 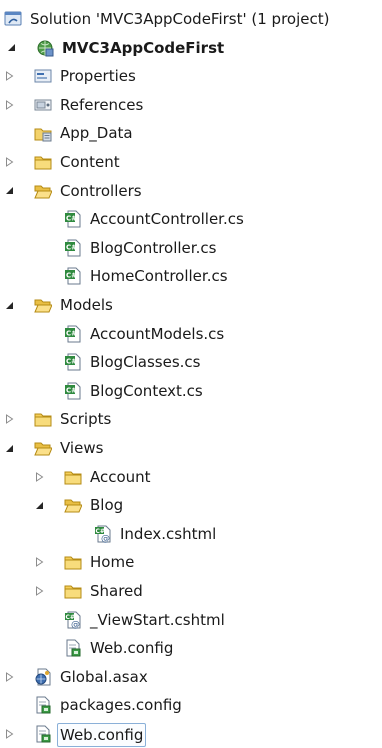 I want to click on properties-icon, so click(x=43, y=76).